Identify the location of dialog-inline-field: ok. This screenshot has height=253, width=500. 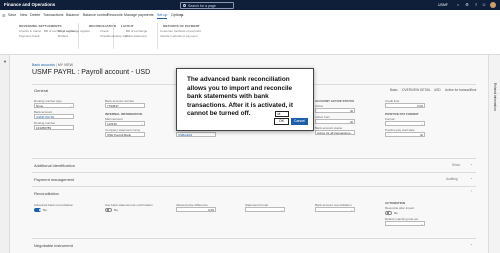
(282, 114).